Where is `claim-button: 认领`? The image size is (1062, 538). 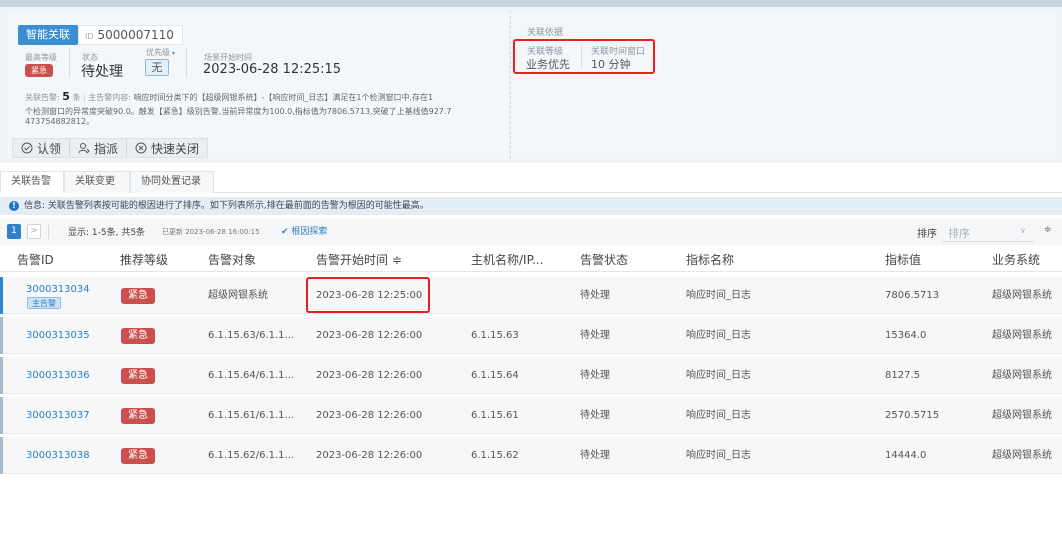
claim-button: 认领 is located at coordinates (42, 148).